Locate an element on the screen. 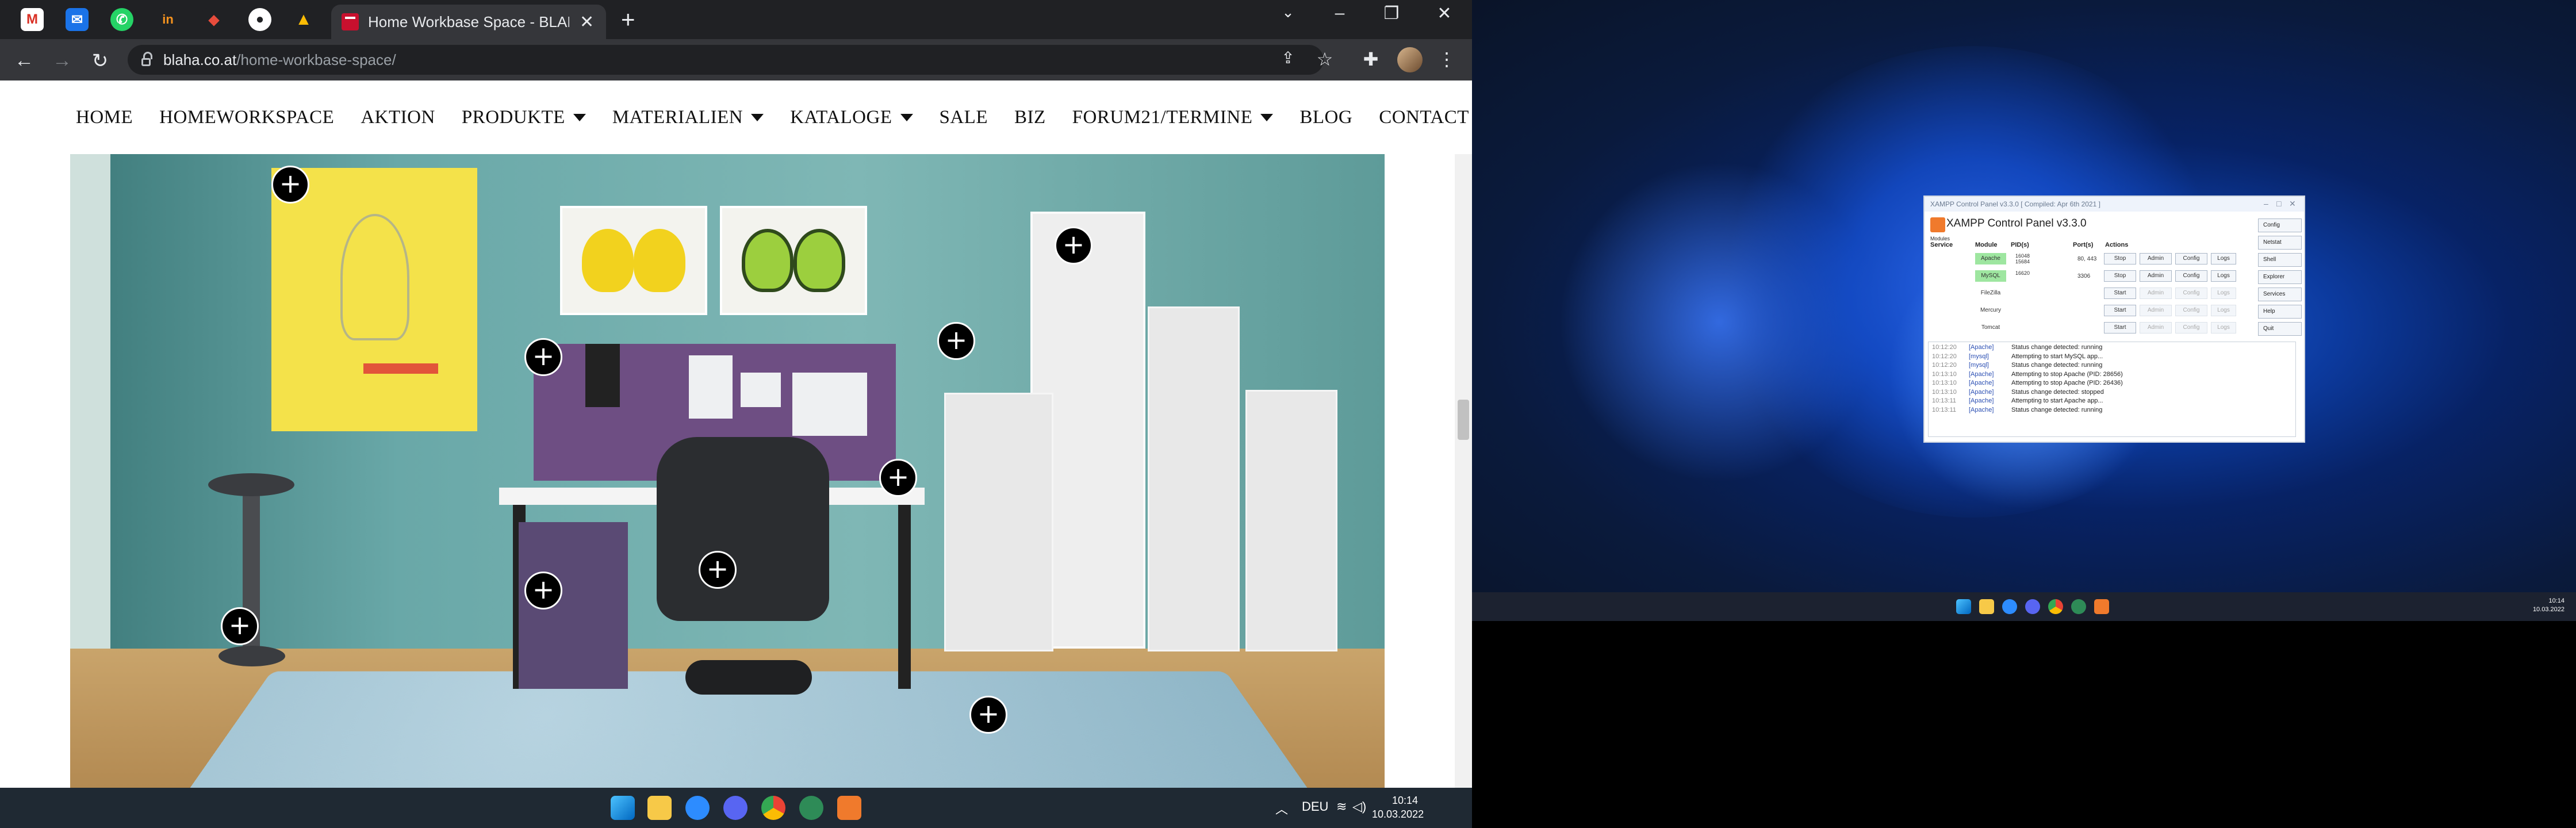  google-drive-pinned-tab-icon: ▲ is located at coordinates (303, 19).